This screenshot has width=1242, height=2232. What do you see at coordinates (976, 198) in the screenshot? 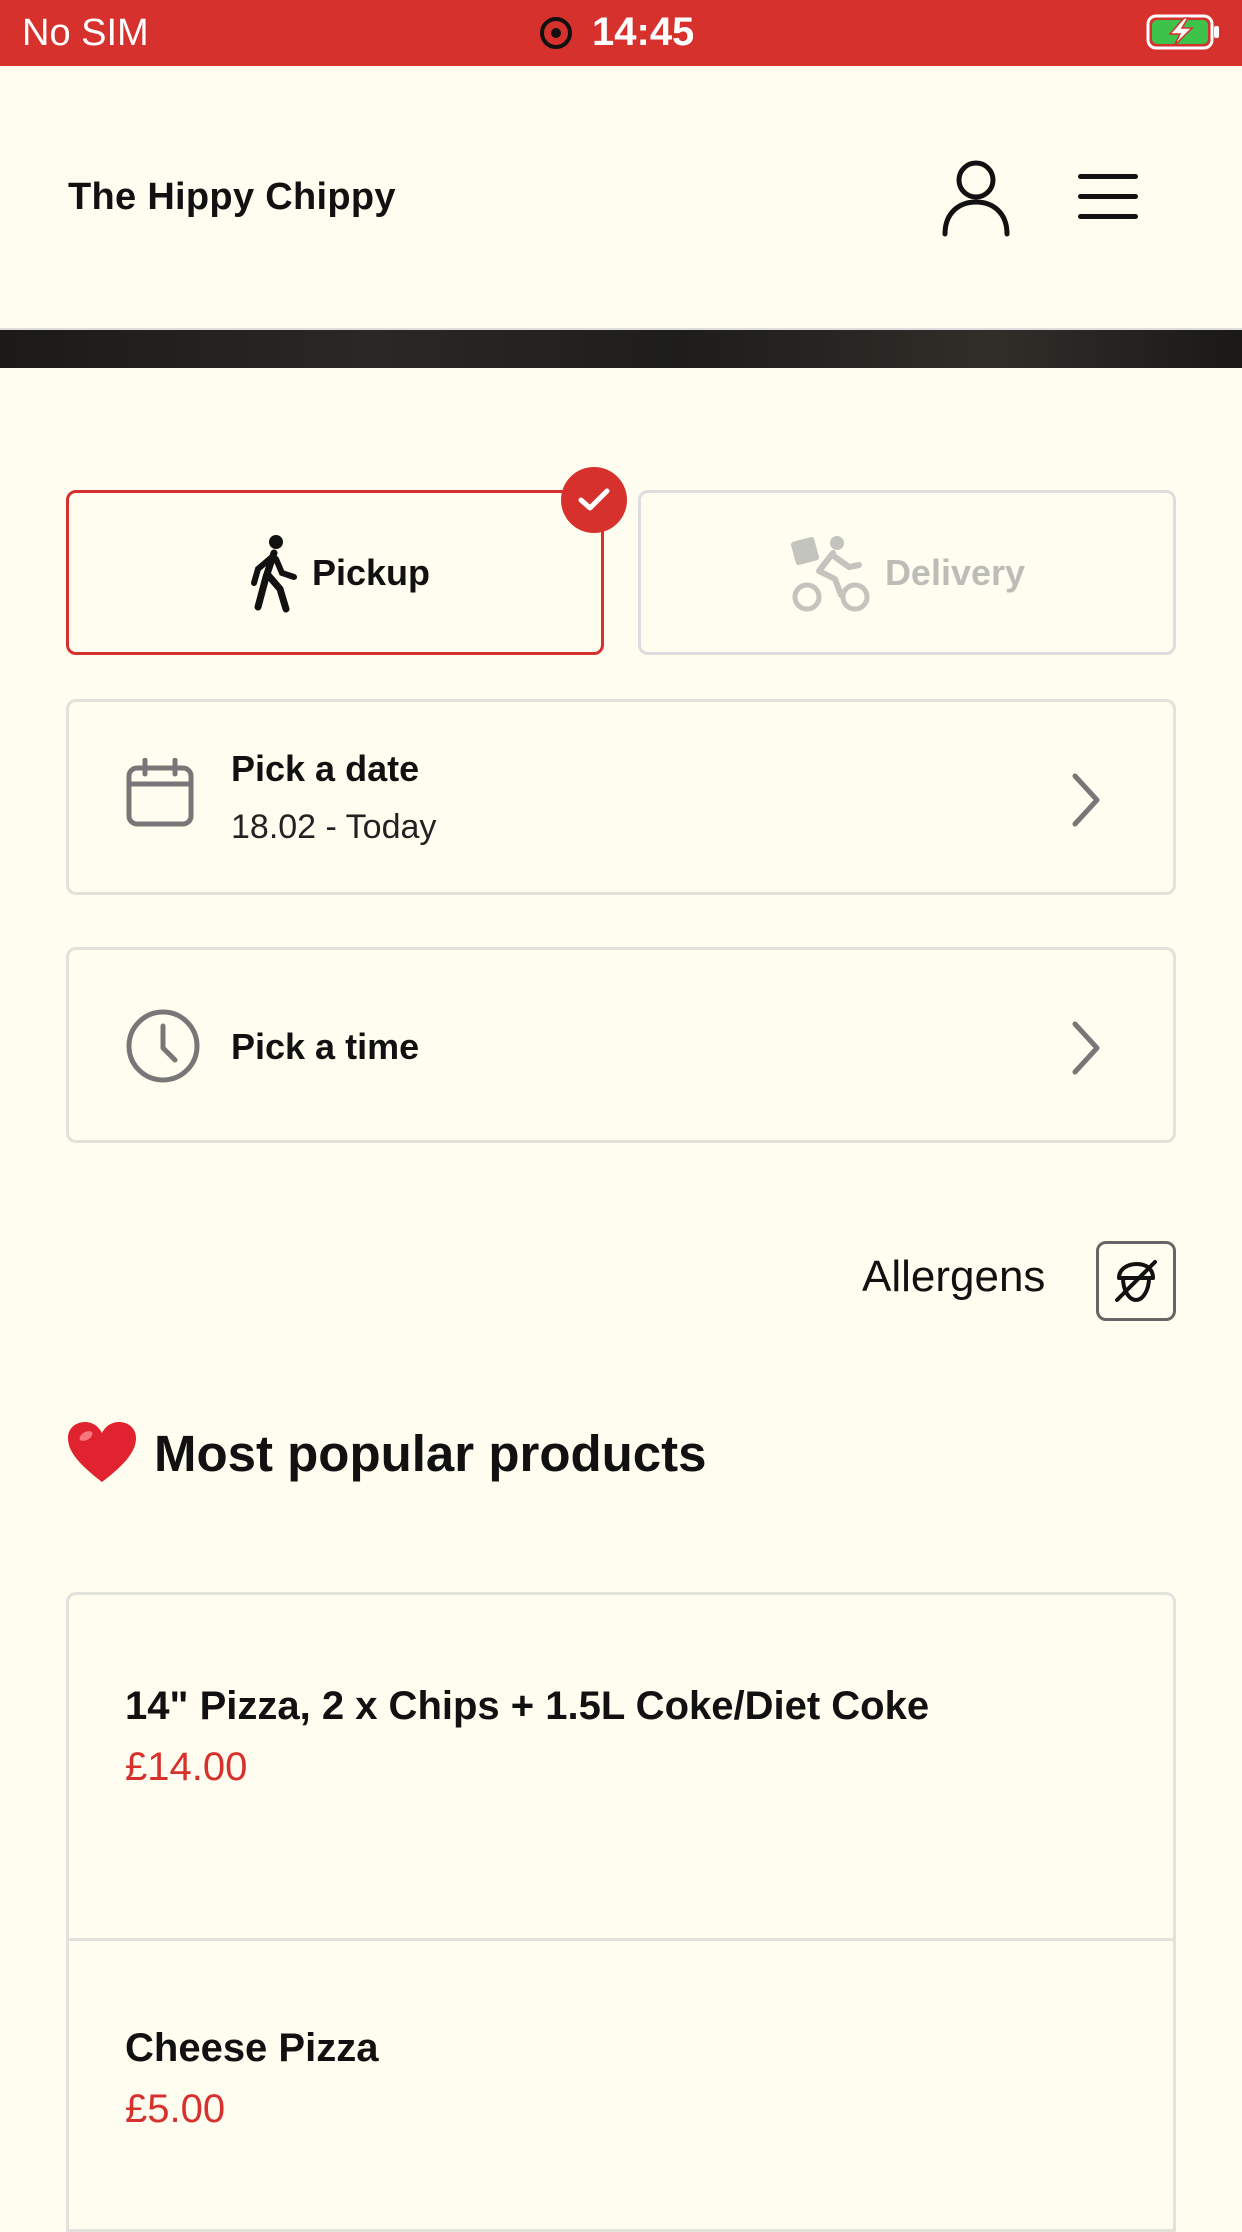
I see `user-account-icon` at bounding box center [976, 198].